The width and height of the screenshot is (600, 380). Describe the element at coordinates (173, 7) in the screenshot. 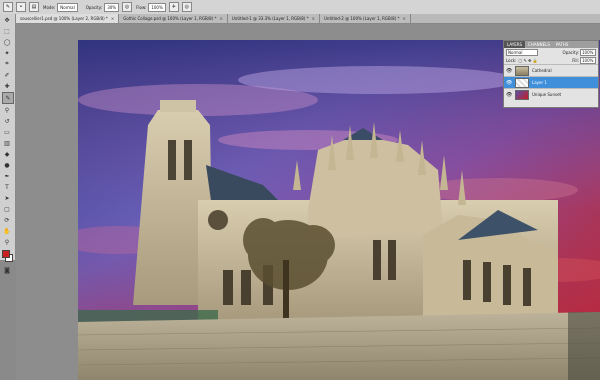

I see `airbrush-icon: ✈` at that location.